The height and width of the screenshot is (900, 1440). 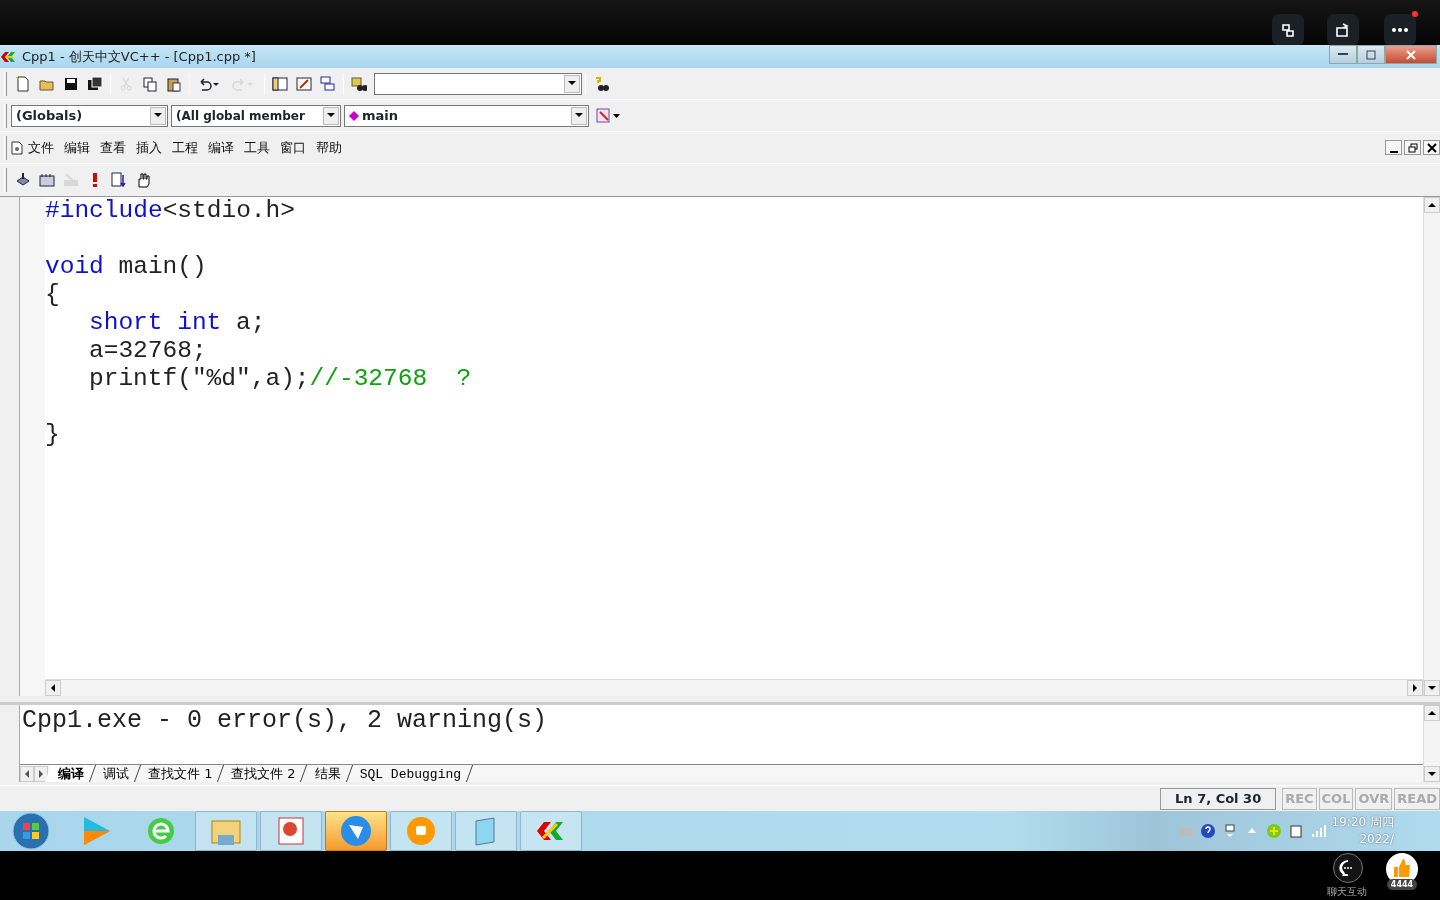 What do you see at coordinates (293, 147) in the screenshot?
I see `menu-item: 窗口` at bounding box center [293, 147].